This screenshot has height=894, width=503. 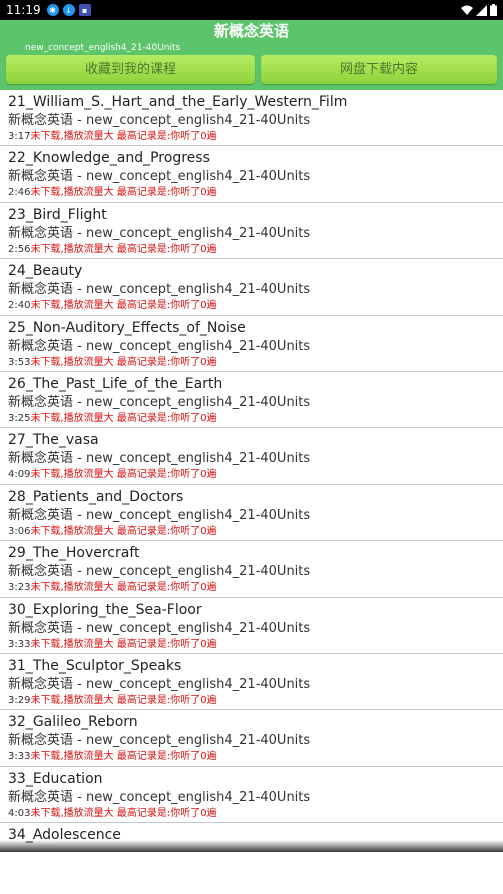 I want to click on lesson-meta: 3:17未下载,播放流量大 最高记录是:你听了0遍, so click(x=255, y=137).